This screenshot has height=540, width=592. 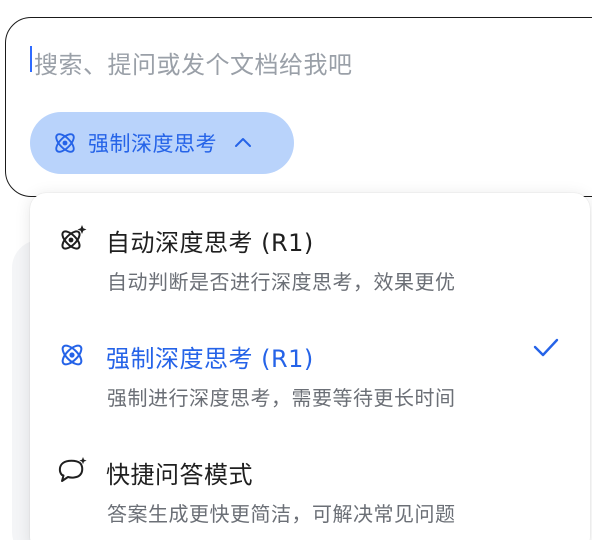 I want to click on menu-option-title: 快捷问答模式, so click(x=179, y=475).